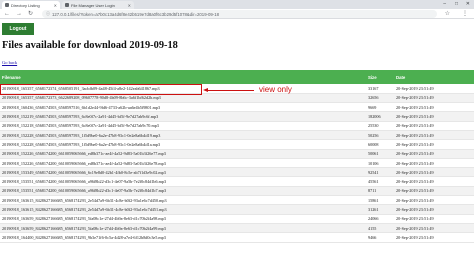 This screenshot has height=253, width=474. What do you see at coordinates (19, 14) in the screenshot?
I see `forward-arrow-icon: →` at bounding box center [19, 14].